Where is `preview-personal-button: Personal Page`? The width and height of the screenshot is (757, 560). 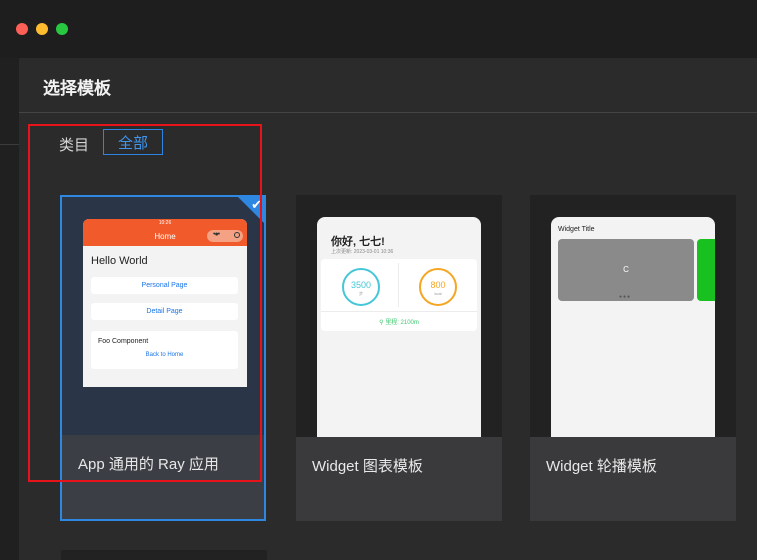
preview-personal-button: Personal Page is located at coordinates (164, 285).